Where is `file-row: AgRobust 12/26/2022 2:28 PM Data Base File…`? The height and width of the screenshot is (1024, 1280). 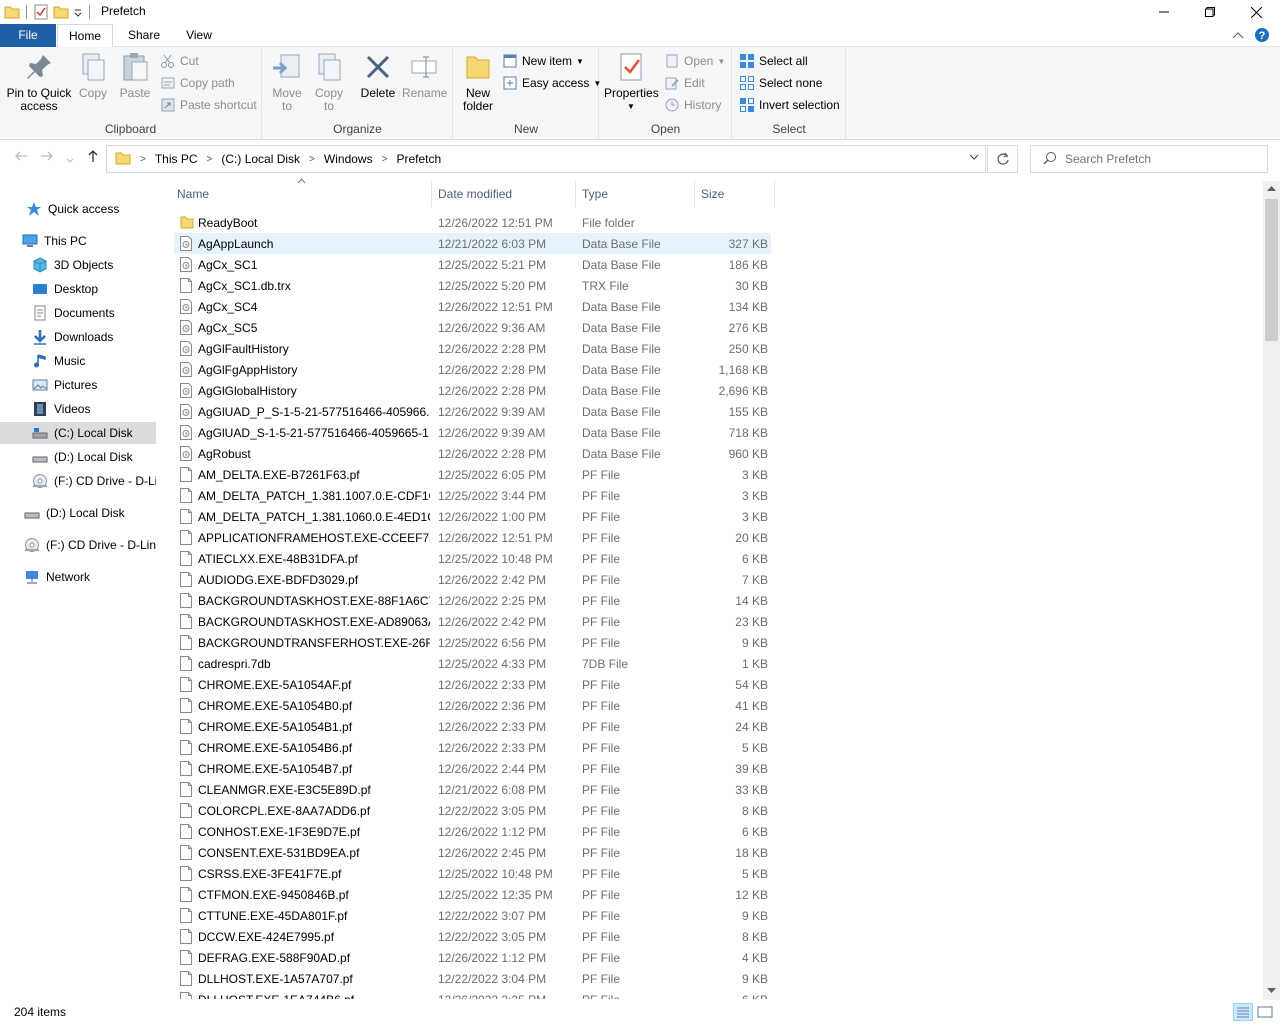 file-row: AgRobust 12/26/2022 2:28 PM Data Base File… is located at coordinates (472, 453).